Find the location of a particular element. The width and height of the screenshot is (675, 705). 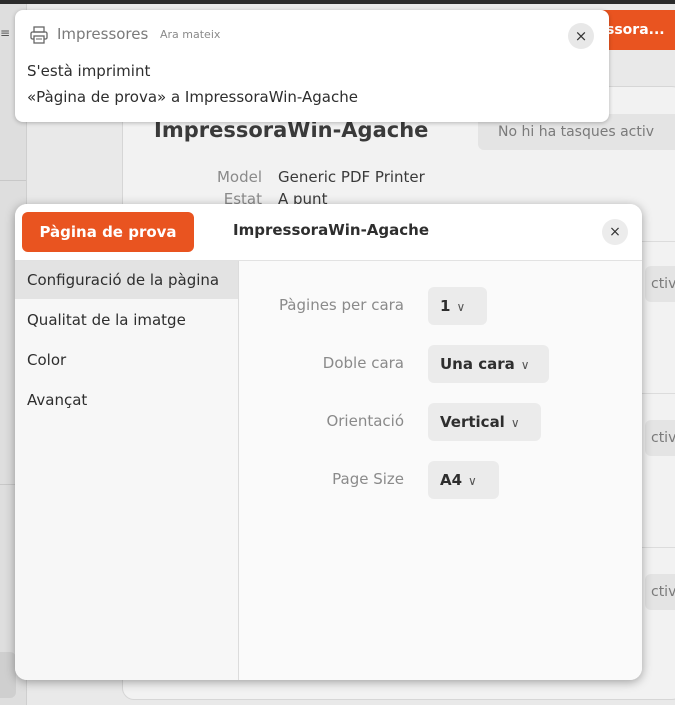

orientation-label: Orientació is located at coordinates (365, 421).